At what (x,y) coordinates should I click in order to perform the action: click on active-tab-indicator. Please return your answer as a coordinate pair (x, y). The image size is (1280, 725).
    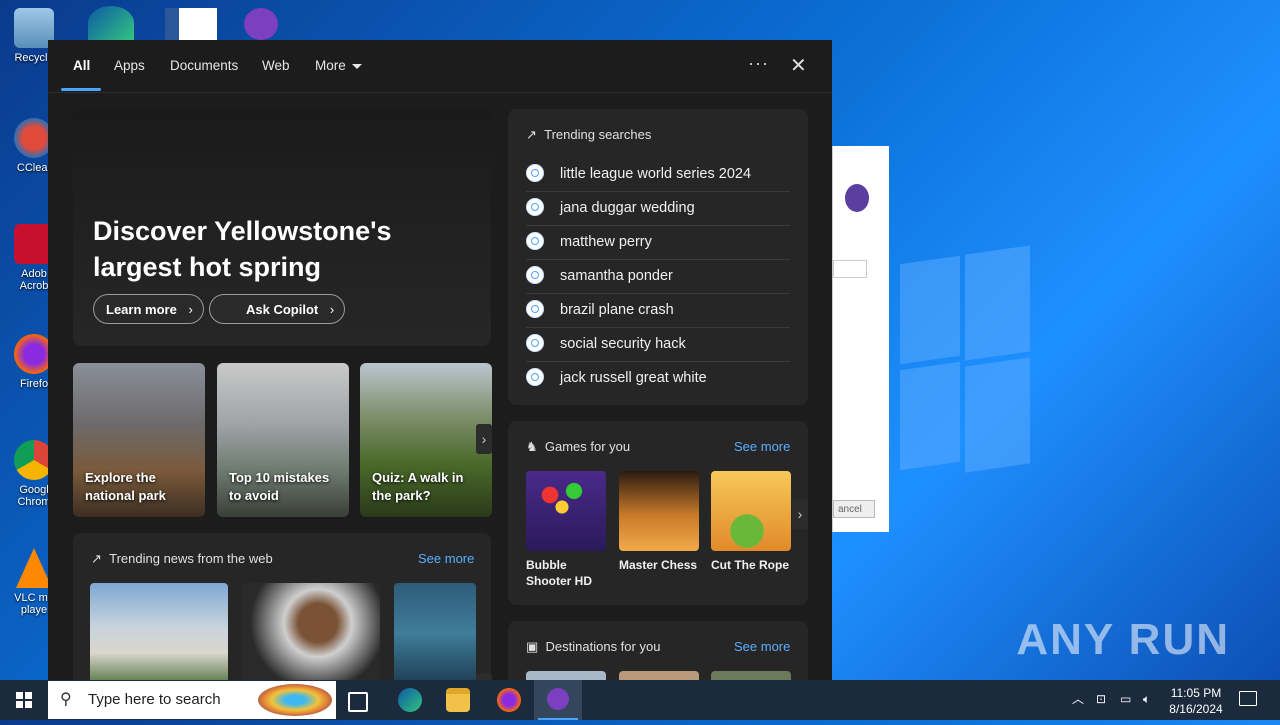
    Looking at the image, I should click on (81, 89).